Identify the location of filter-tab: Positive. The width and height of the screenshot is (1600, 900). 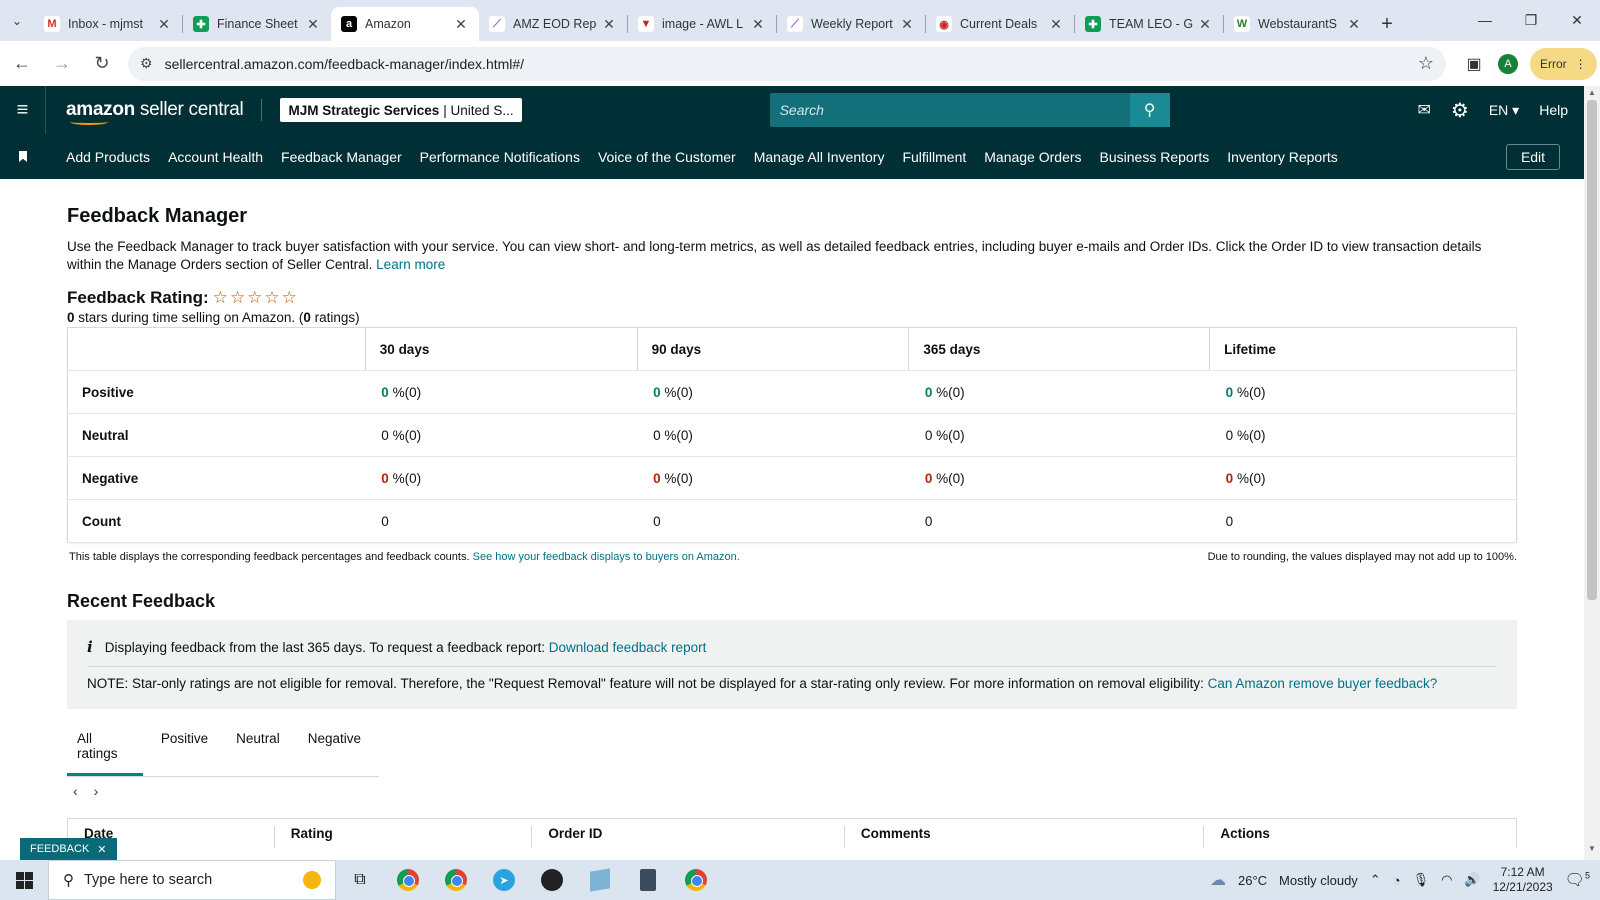
(184, 753).